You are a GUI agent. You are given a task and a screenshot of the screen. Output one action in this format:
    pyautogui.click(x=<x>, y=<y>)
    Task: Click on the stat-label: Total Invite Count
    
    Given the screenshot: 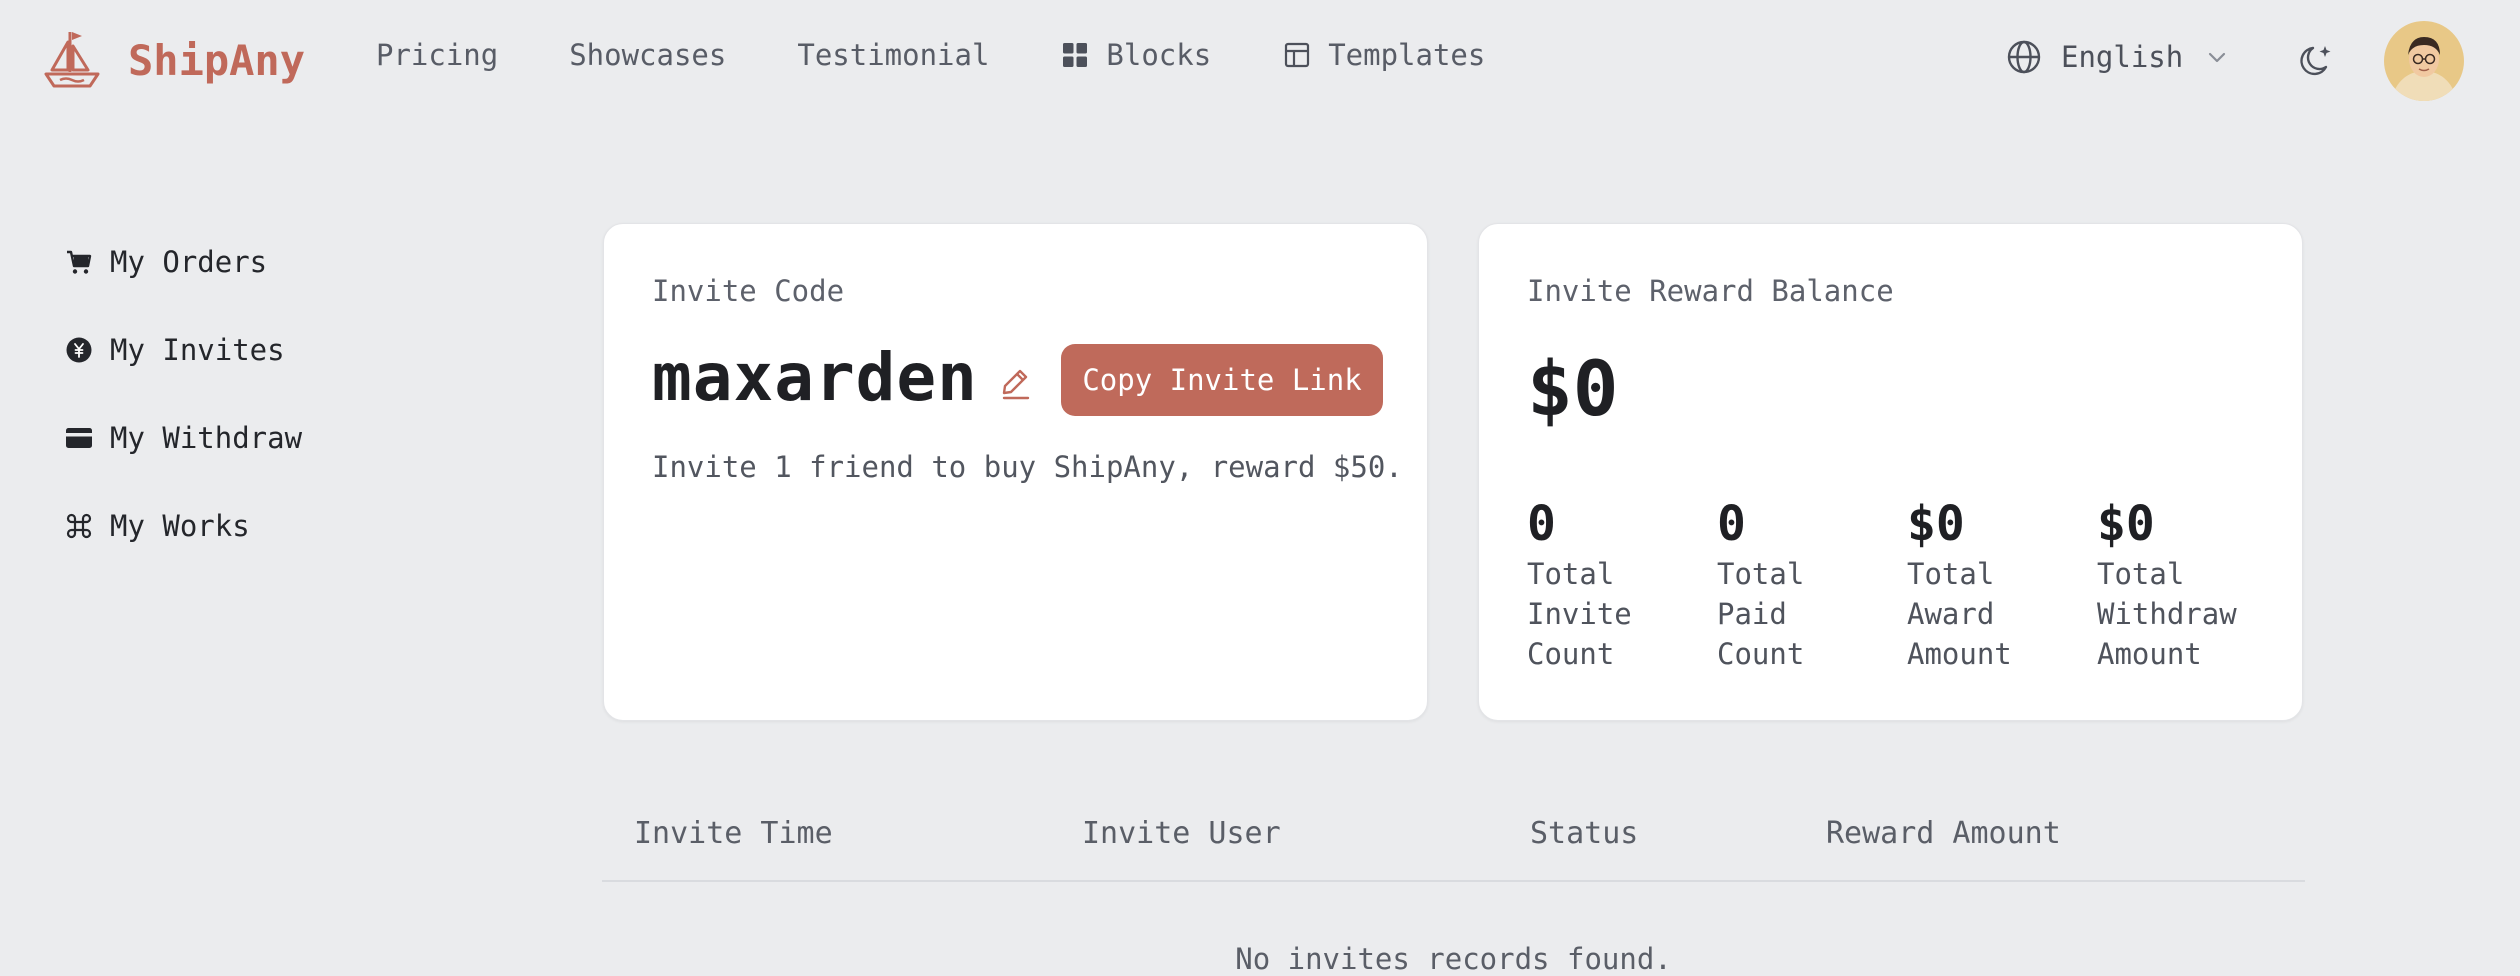 What is the action you would take?
    pyautogui.click(x=1579, y=614)
    